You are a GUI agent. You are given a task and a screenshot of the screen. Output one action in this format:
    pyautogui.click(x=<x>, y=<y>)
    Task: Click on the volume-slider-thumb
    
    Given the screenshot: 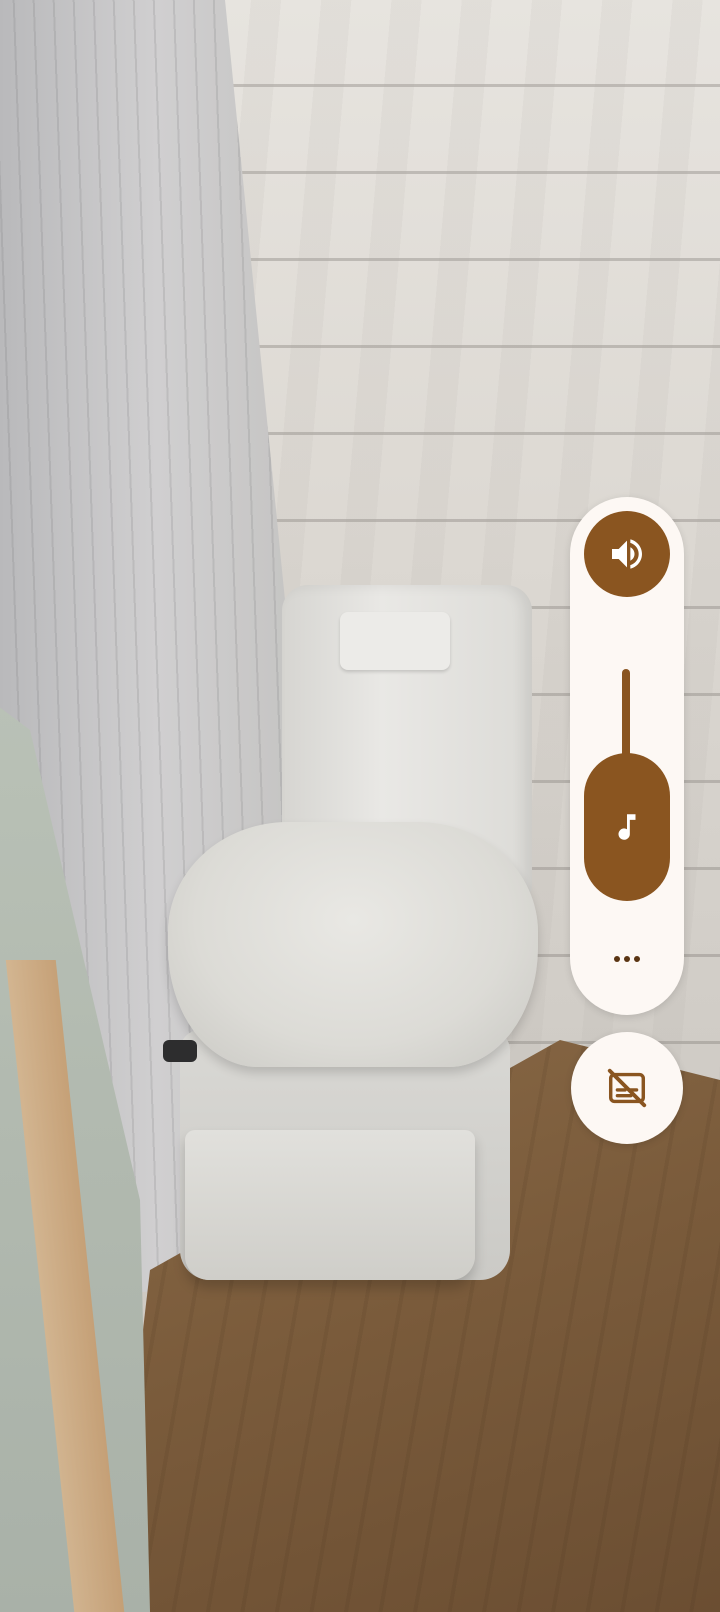 What is the action you would take?
    pyautogui.click(x=627, y=827)
    